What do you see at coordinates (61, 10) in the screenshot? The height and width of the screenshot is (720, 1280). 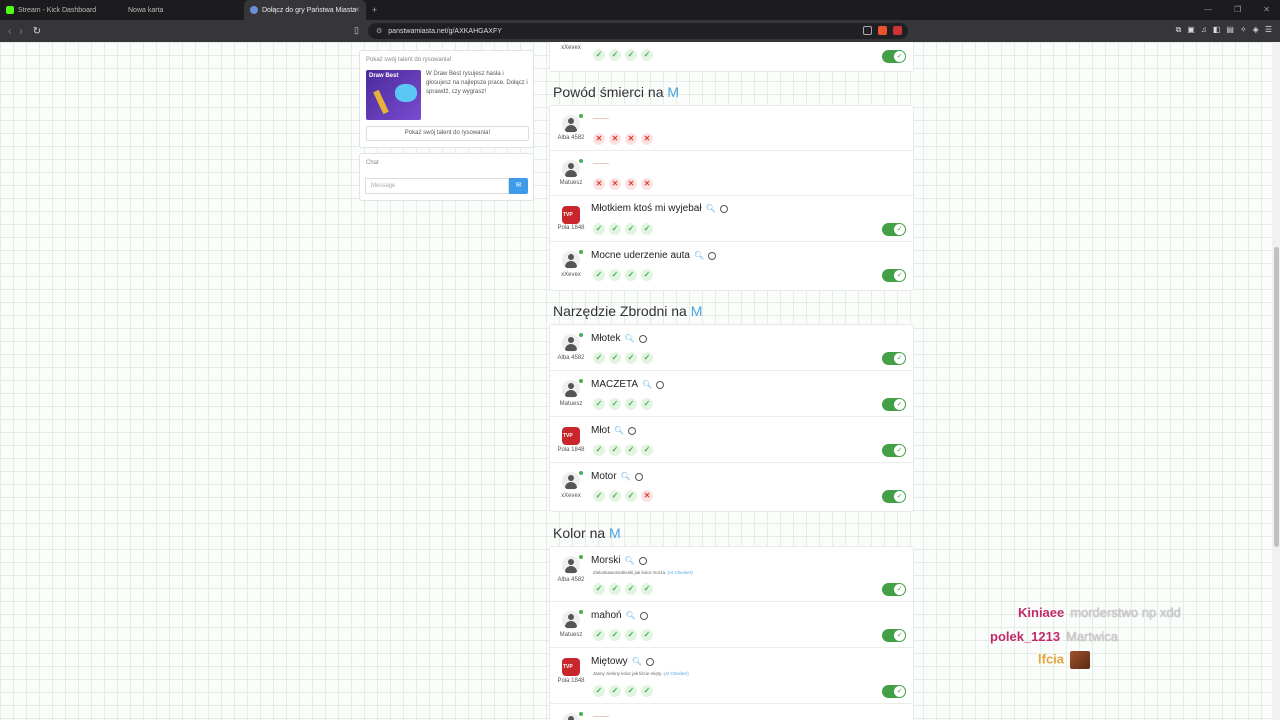 I see `tab-kick-dashboard: Stream - Kick Dashboard` at bounding box center [61, 10].